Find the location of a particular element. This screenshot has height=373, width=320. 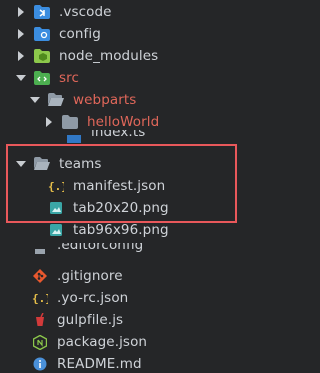

vscode-folder-icon is located at coordinates (42, 12).